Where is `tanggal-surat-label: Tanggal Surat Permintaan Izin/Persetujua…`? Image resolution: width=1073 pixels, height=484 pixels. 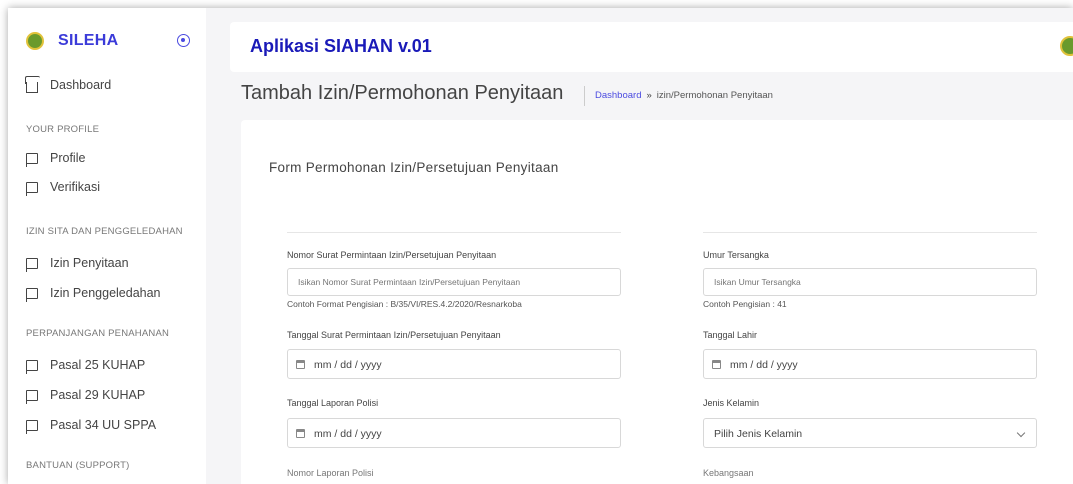 tanggal-surat-label: Tanggal Surat Permintaan Izin/Persetujua… is located at coordinates (394, 335).